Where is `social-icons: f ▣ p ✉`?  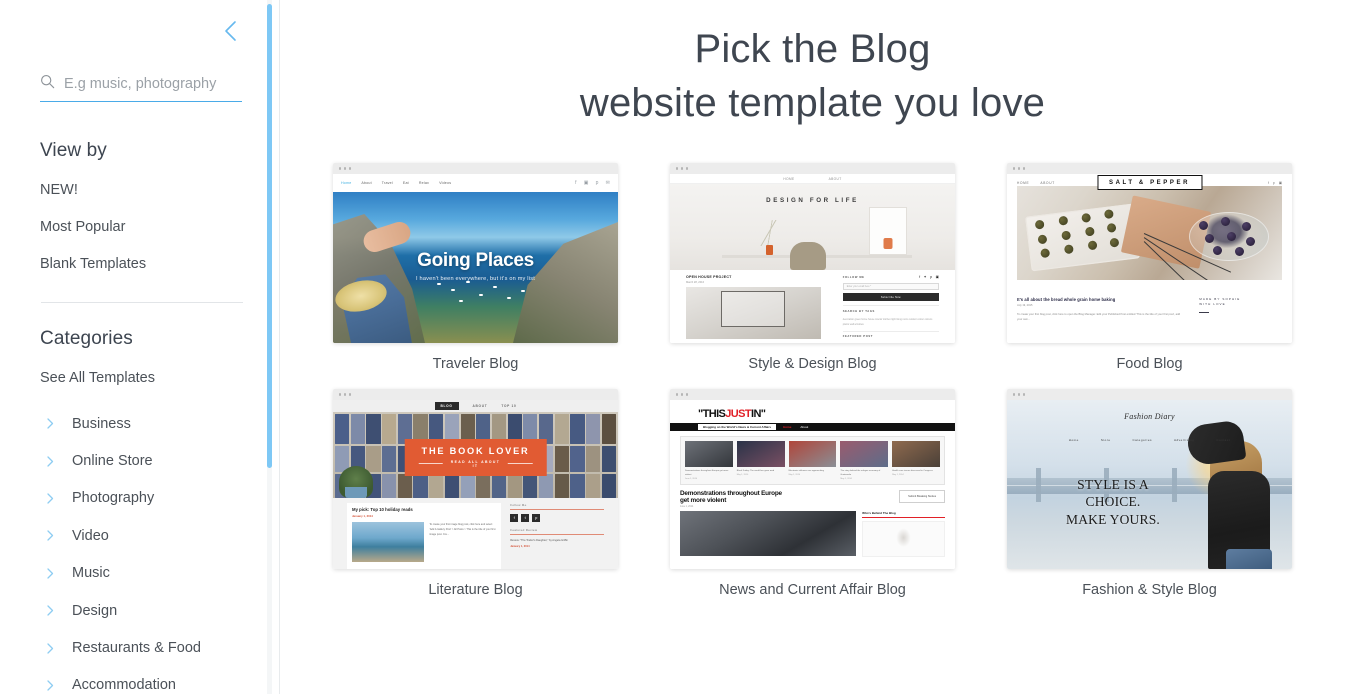 social-icons: f ▣ p ✉ is located at coordinates (592, 183).